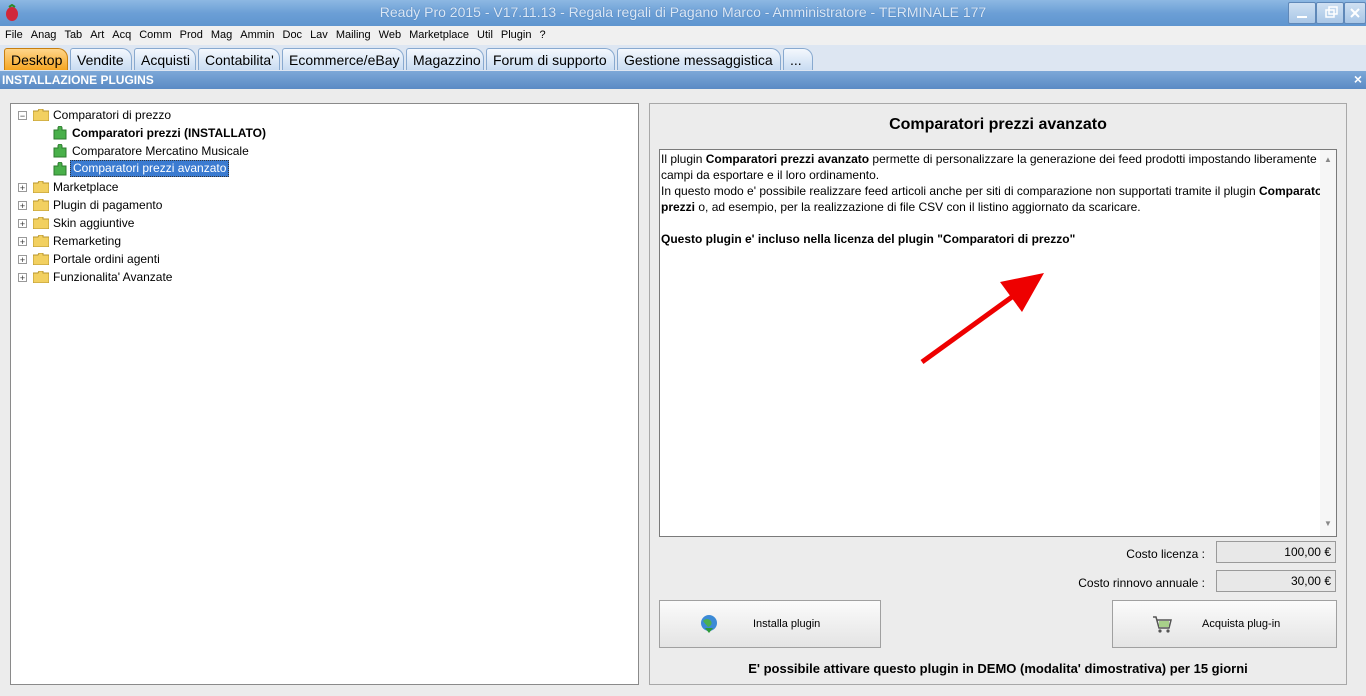  What do you see at coordinates (390, 35) in the screenshot?
I see `menu-web: Web` at bounding box center [390, 35].